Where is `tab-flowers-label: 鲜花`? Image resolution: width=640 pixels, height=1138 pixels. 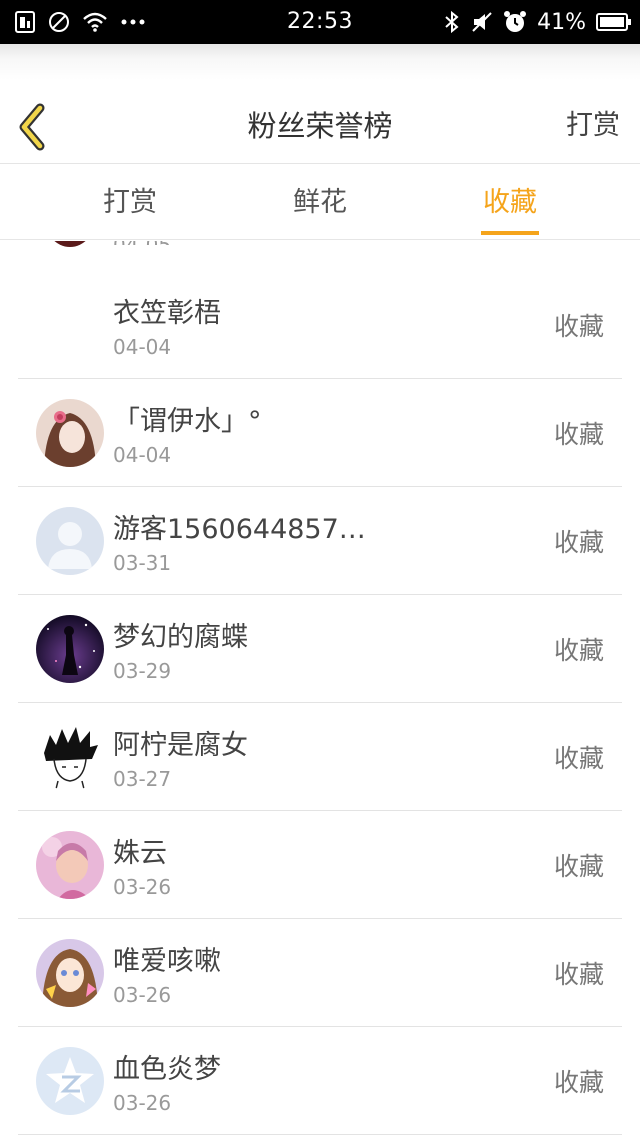
tab-flowers-label: 鲜花 is located at coordinates (320, 202).